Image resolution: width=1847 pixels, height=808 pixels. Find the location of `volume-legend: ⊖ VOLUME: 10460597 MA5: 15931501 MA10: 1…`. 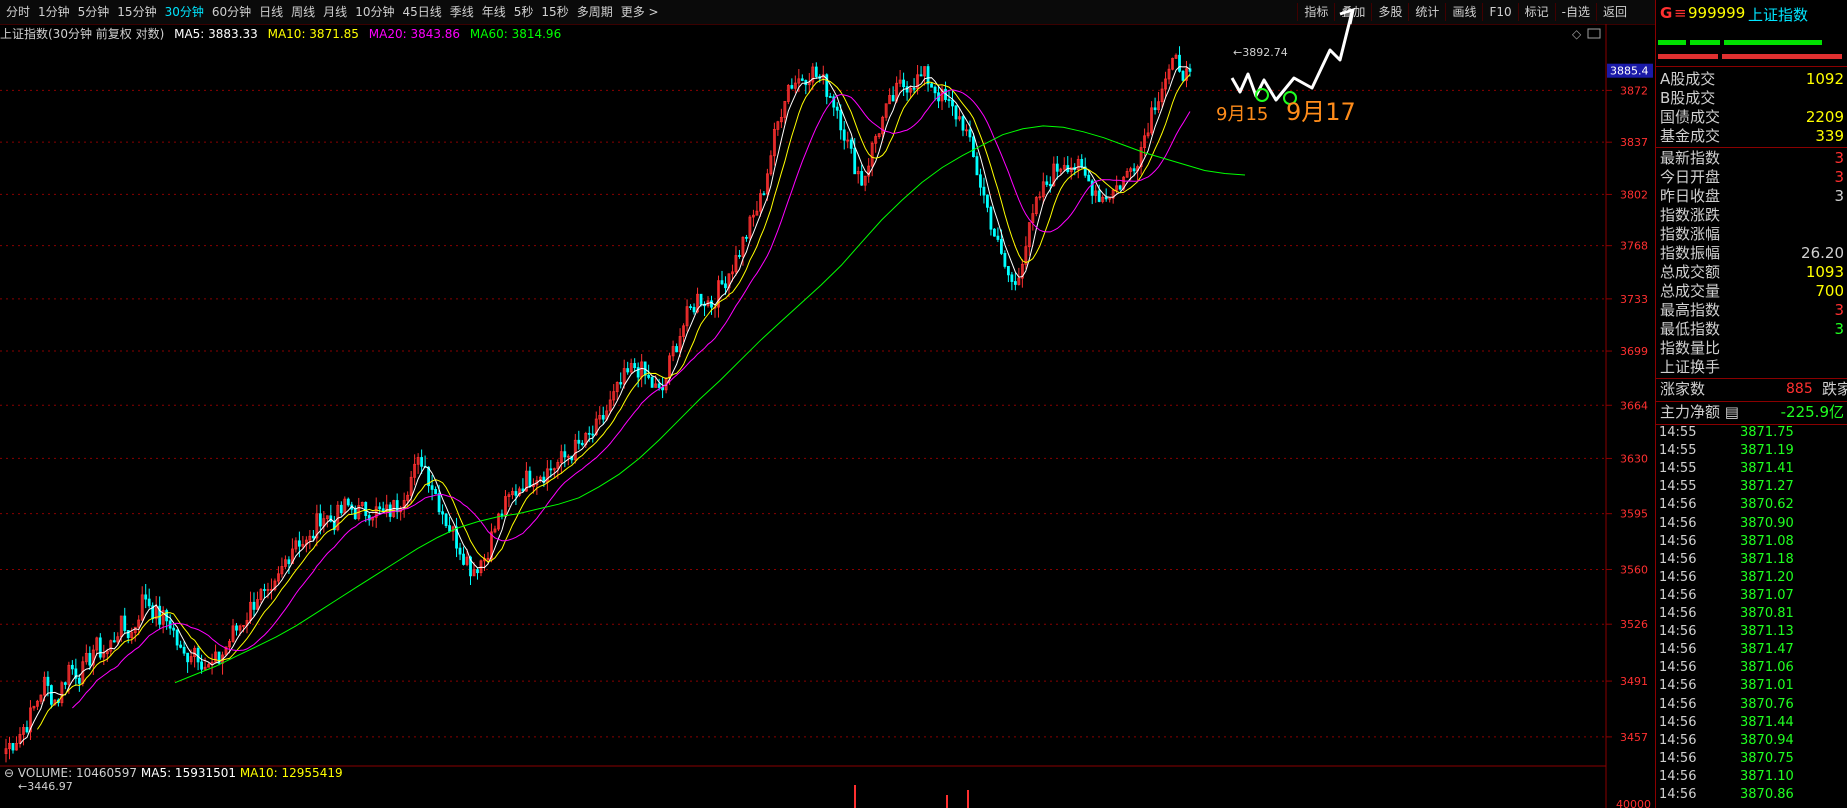

volume-legend: ⊖ VOLUME: 10460597 MA5: 15931501 MA10: 1… is located at coordinates (173, 773).